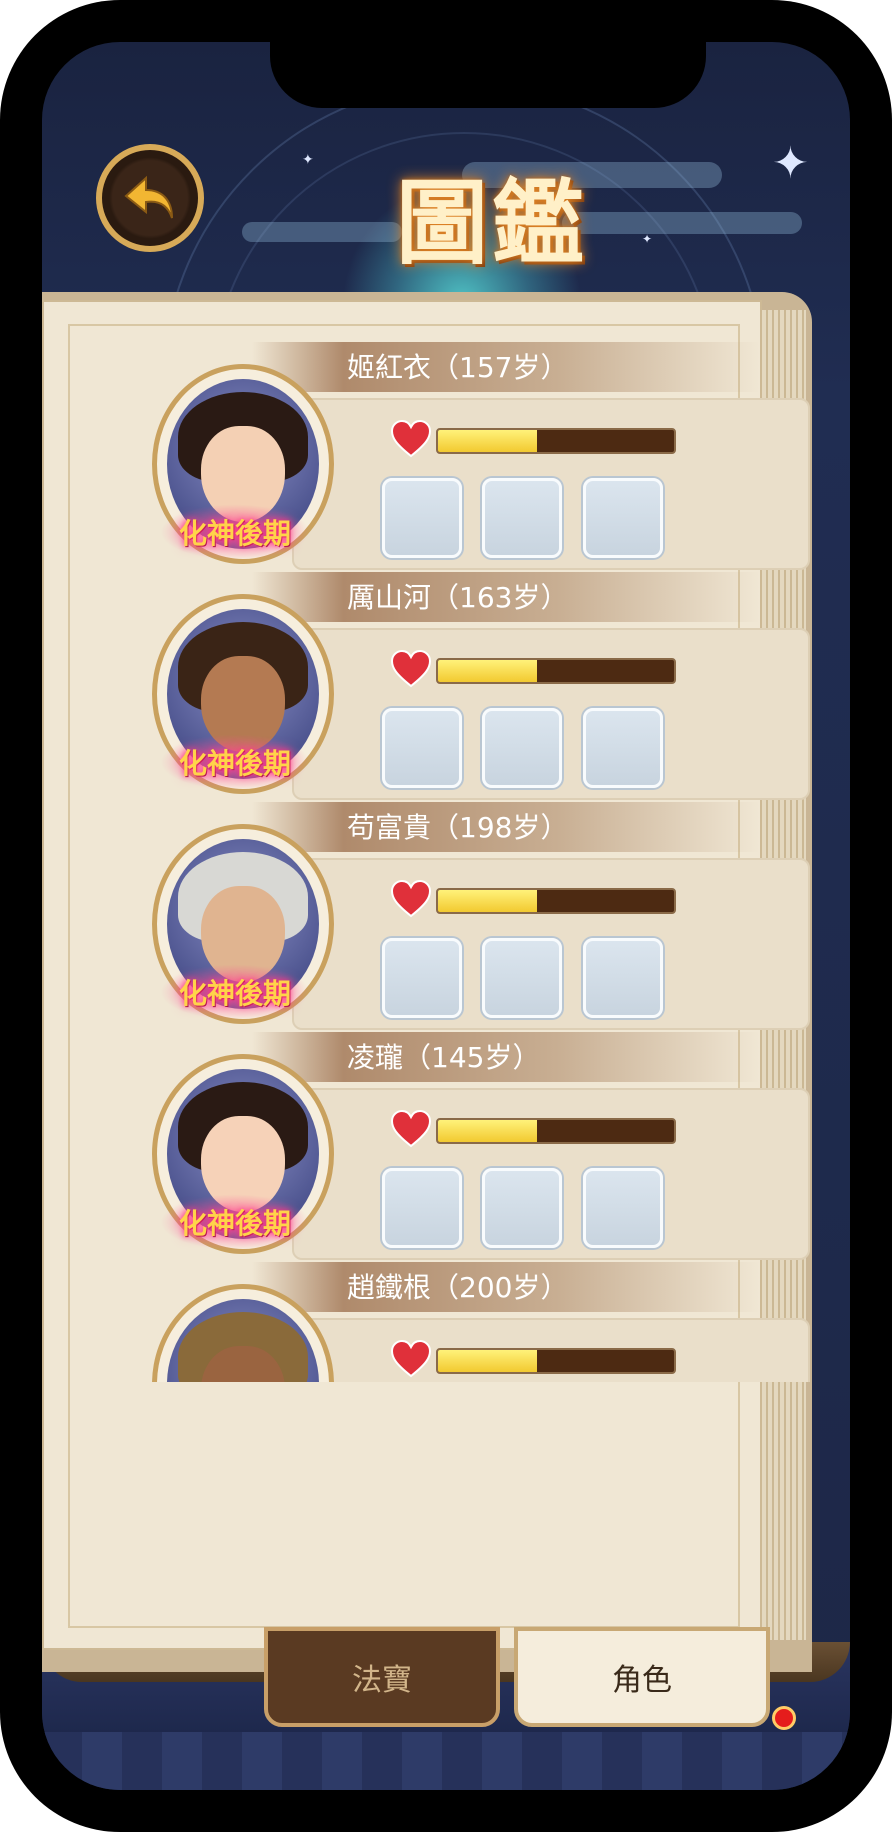 This screenshot has height=1832, width=892. Describe the element at coordinates (458, 827) in the screenshot. I see `character-name: 苟富貴（198岁）` at that location.